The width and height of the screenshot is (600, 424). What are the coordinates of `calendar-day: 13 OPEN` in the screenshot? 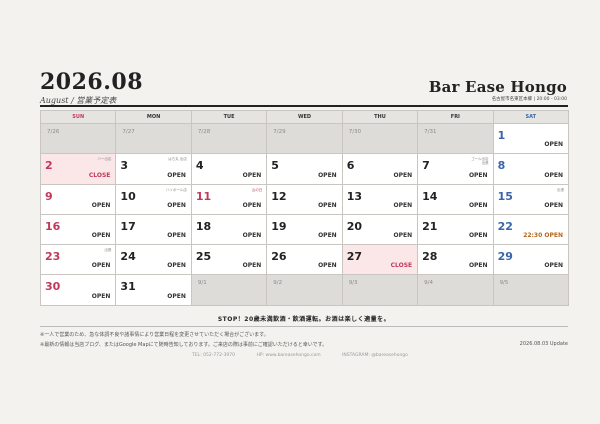 It's located at (380, 199).